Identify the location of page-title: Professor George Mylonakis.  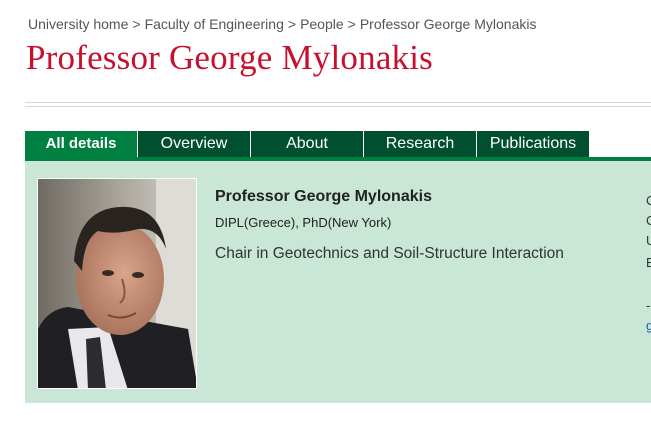
(229, 57).